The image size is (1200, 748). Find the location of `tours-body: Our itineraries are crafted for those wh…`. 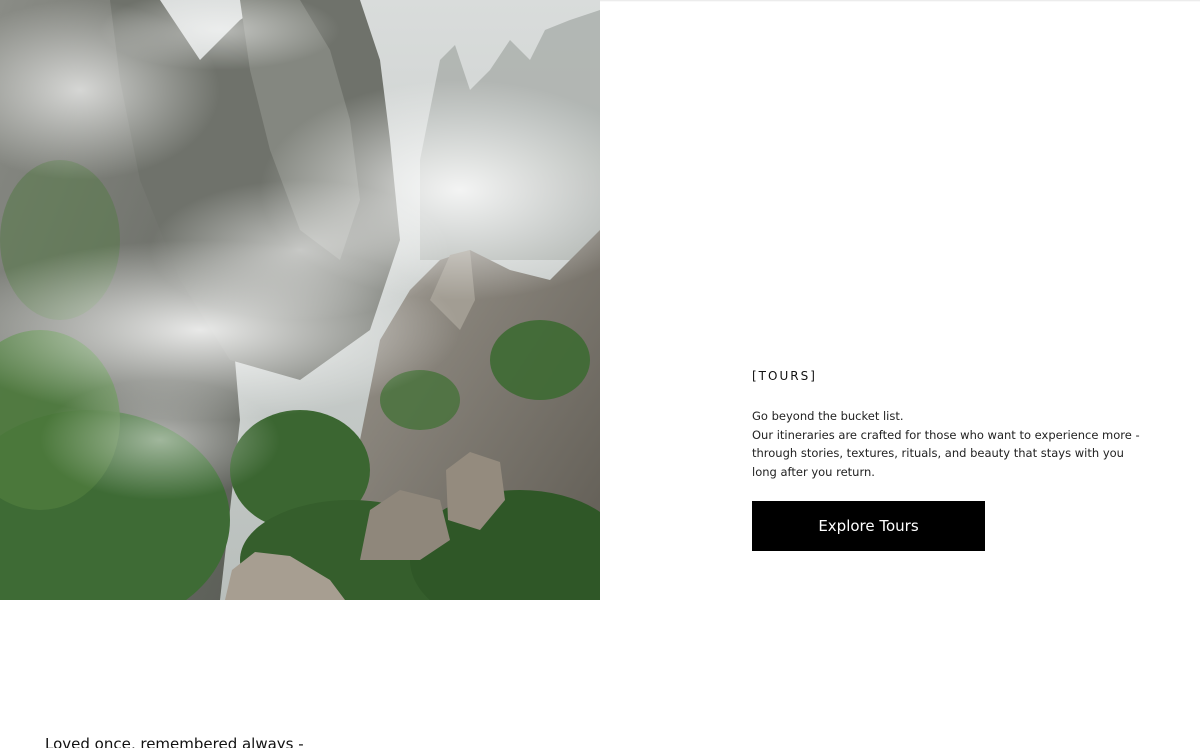

tours-body: Our itineraries are crafted for those wh… is located at coordinates (946, 453).